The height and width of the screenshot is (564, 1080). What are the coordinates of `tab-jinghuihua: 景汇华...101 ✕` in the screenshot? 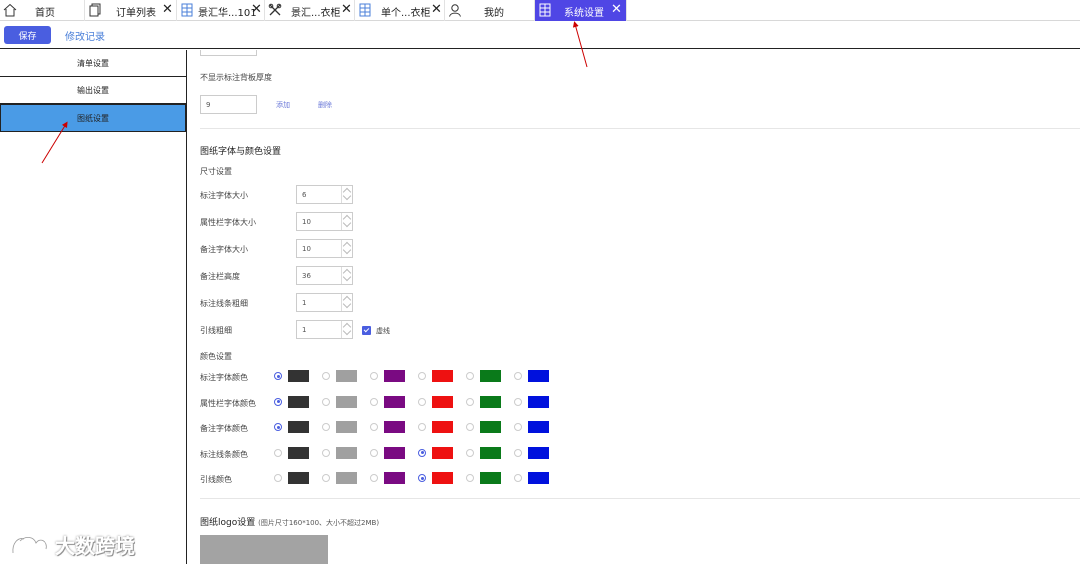 It's located at (221, 10).